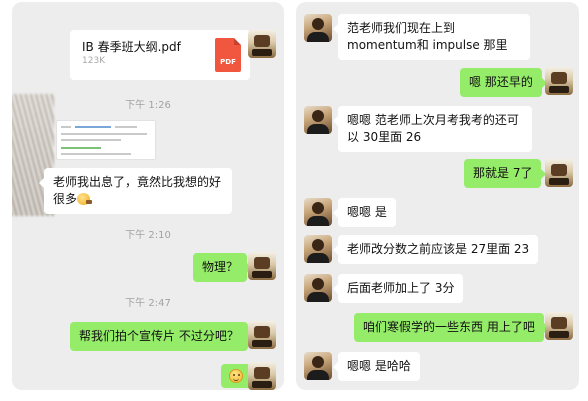  I want to click on message-text: 物理？, so click(220, 267).